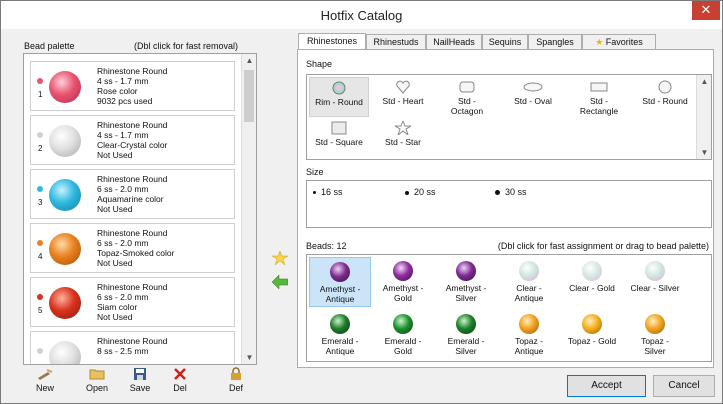  What do you see at coordinates (684, 386) in the screenshot?
I see `cancel-button: Cancel` at bounding box center [684, 386].